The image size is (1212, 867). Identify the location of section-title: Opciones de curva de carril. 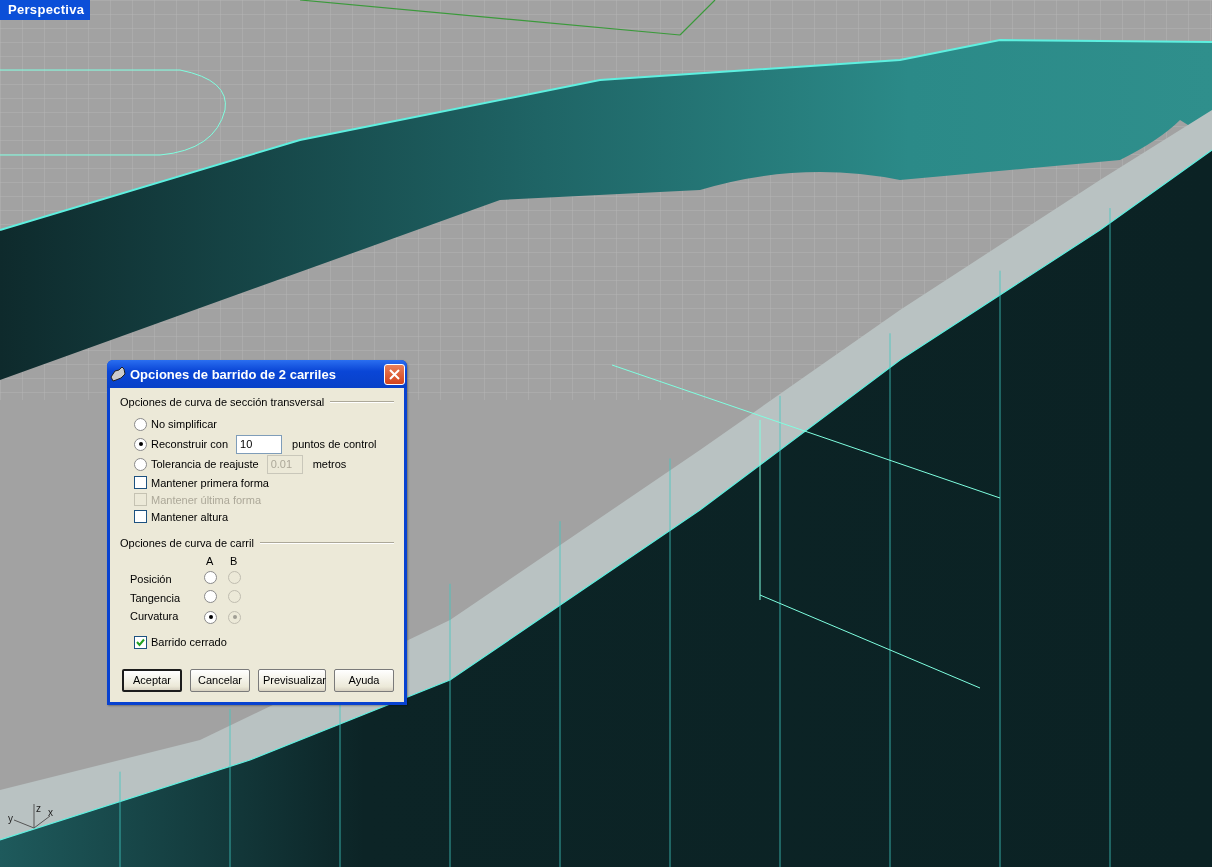
(187, 543).